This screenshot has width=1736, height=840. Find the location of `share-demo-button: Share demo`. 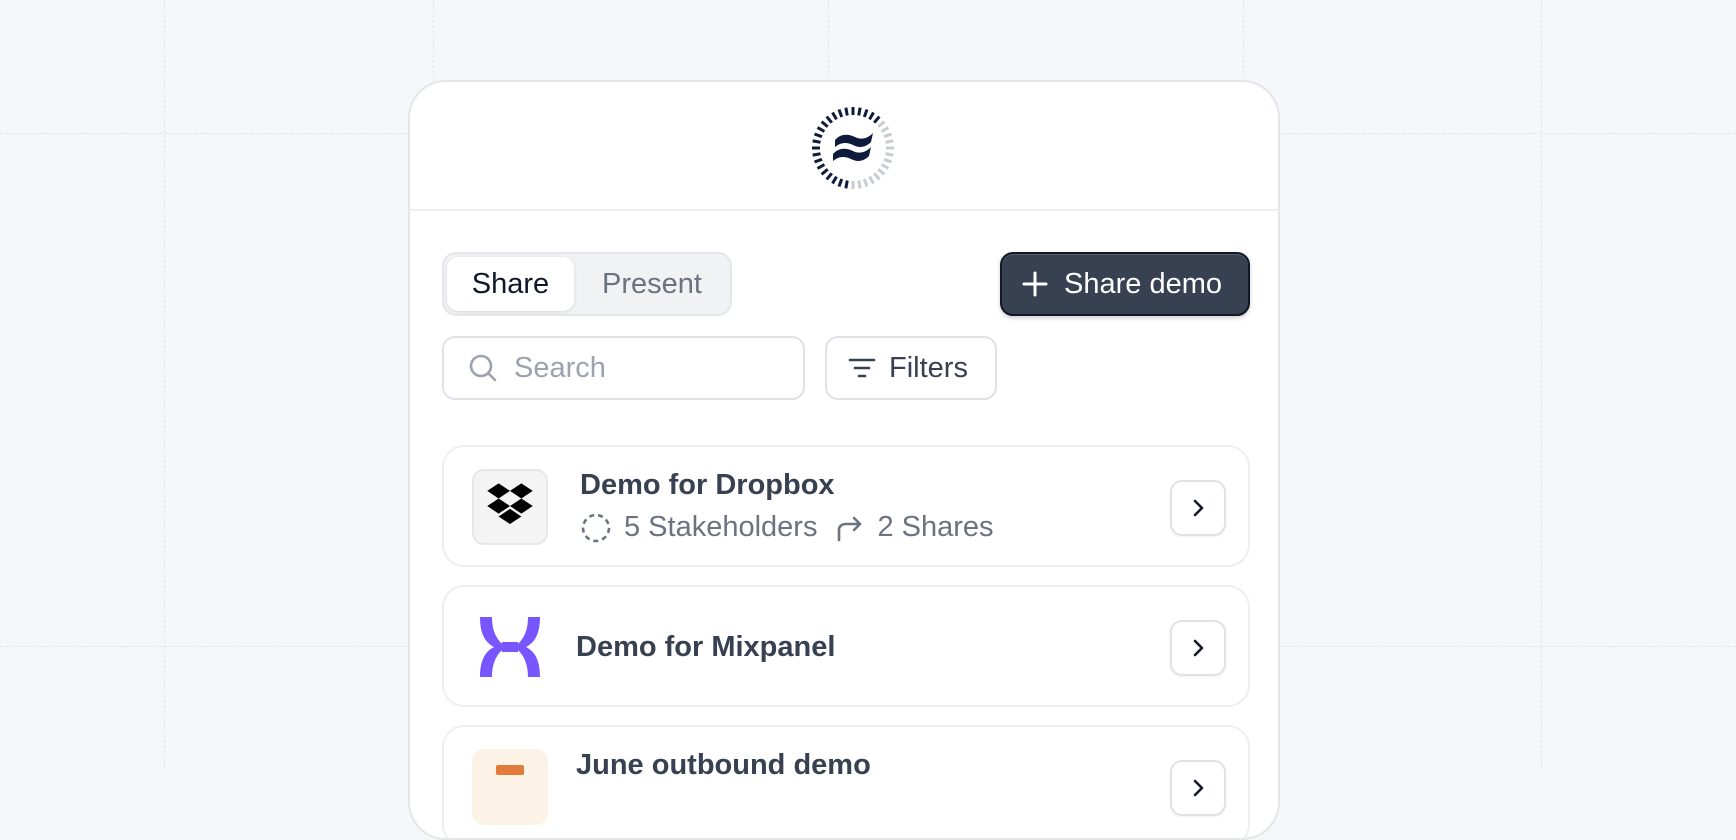

share-demo-button: Share demo is located at coordinates (1125, 284).